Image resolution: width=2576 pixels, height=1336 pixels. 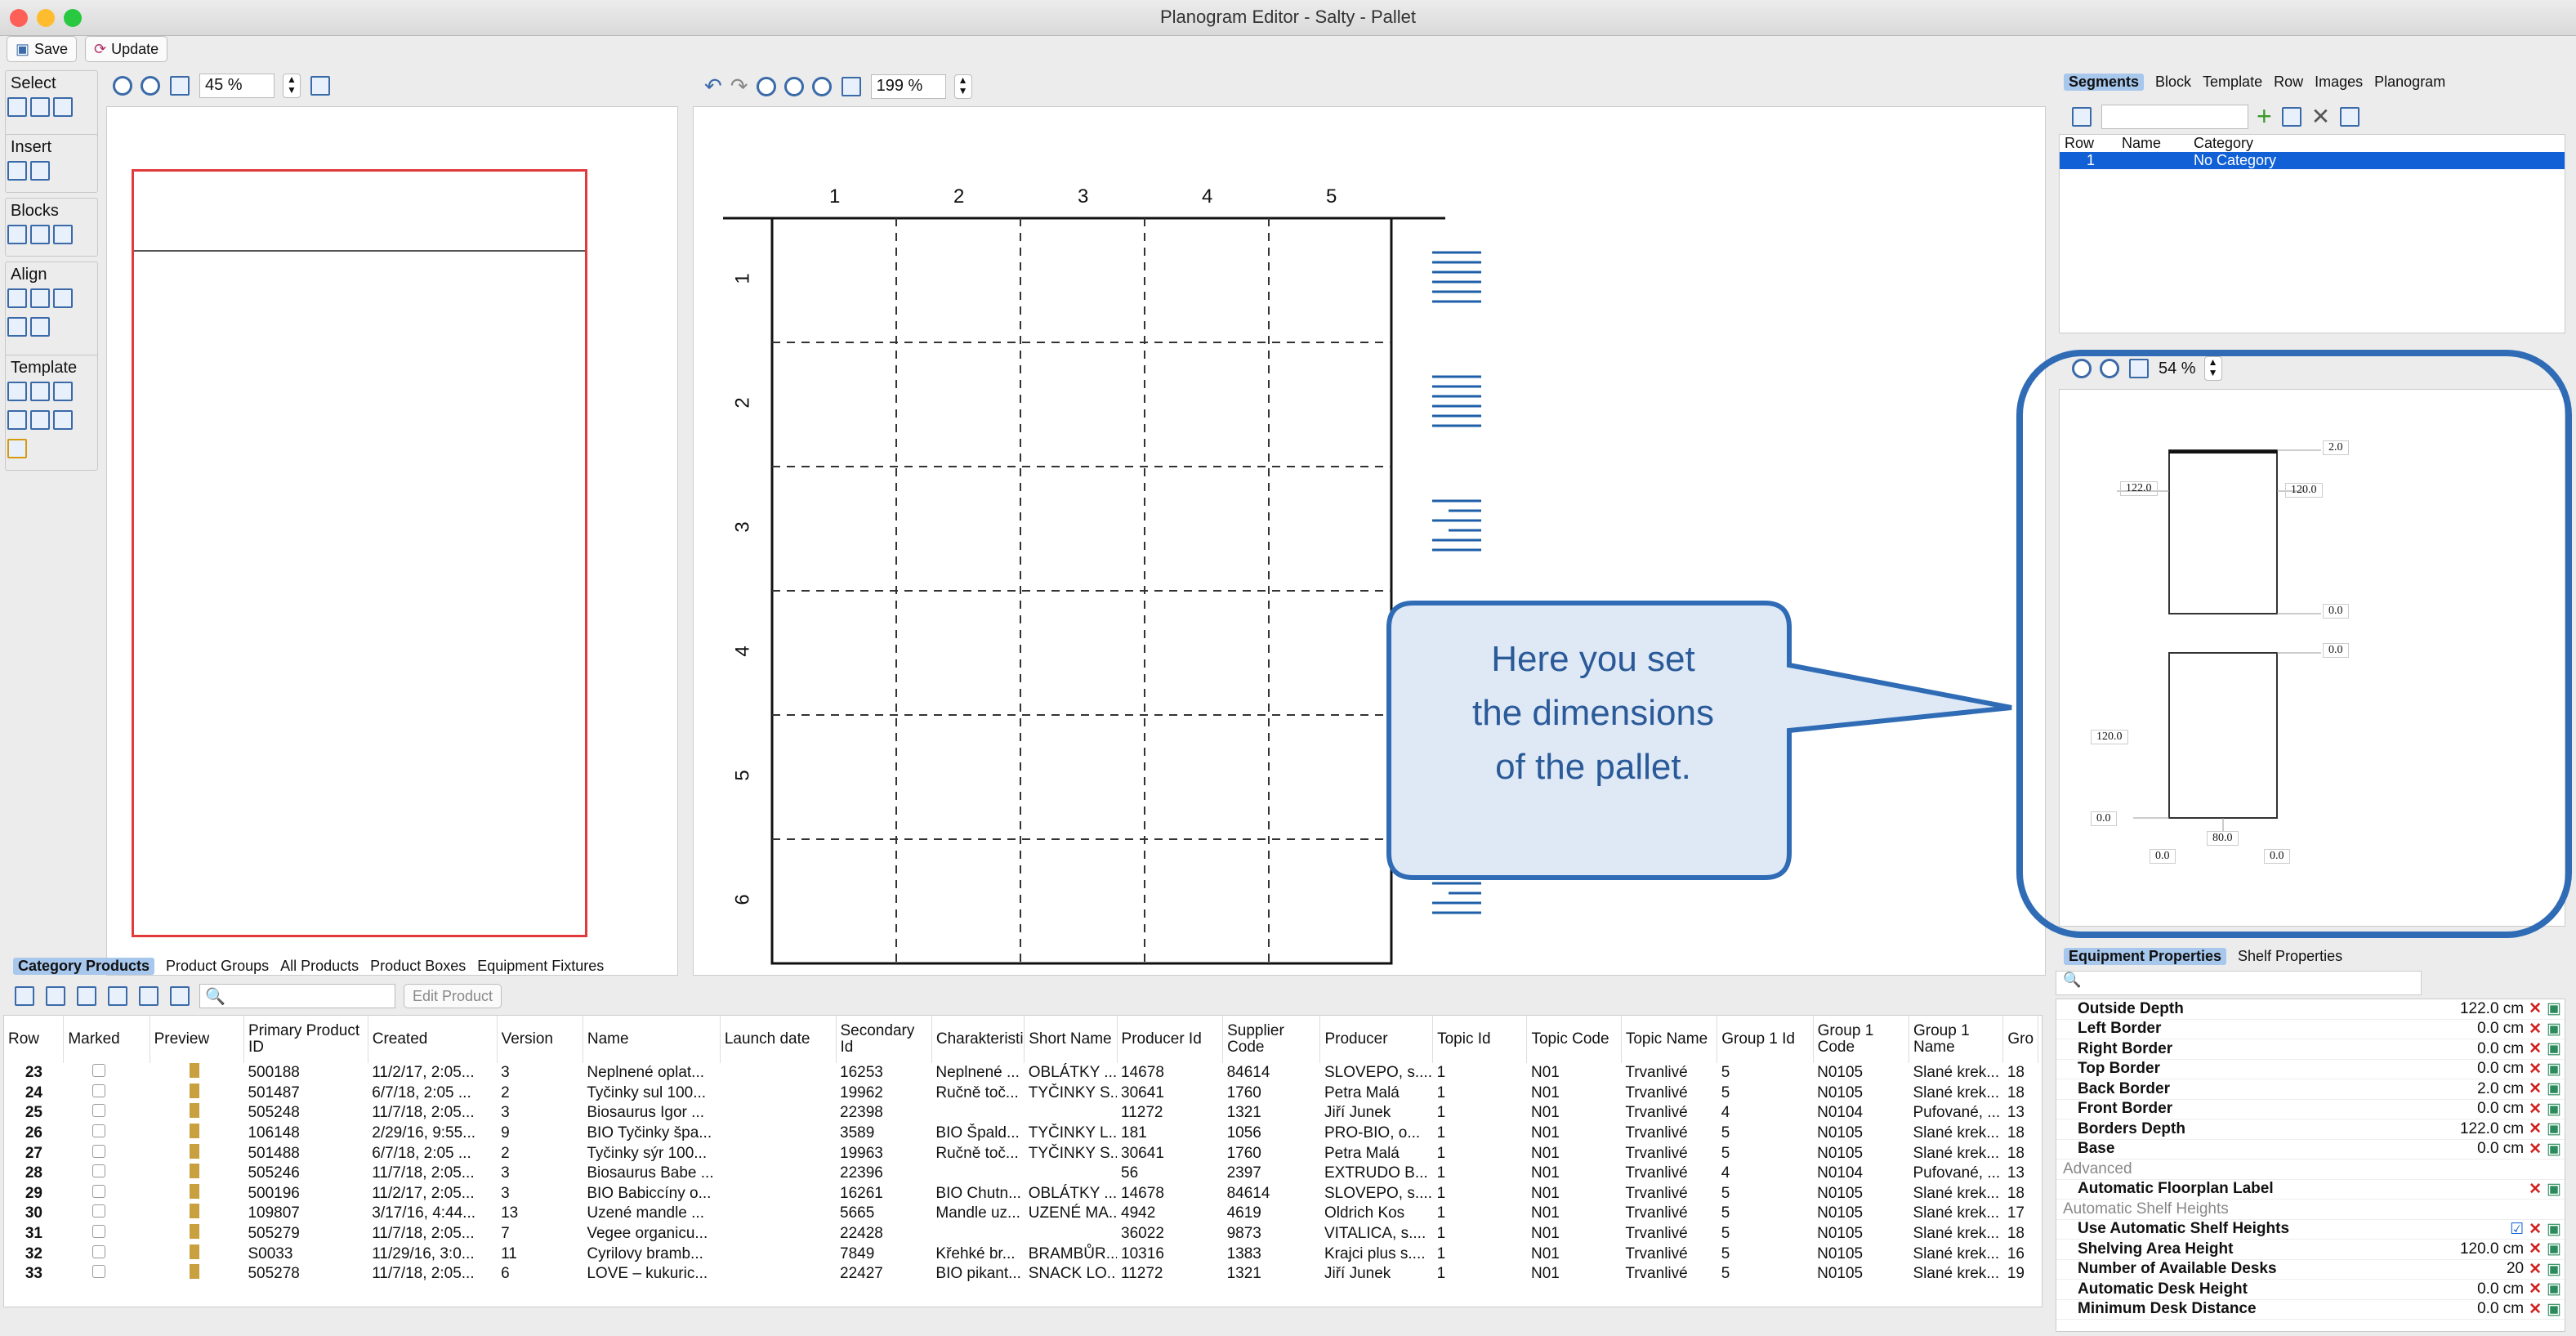 What do you see at coordinates (320, 967) in the screenshot?
I see `tab-all-products: All Products` at bounding box center [320, 967].